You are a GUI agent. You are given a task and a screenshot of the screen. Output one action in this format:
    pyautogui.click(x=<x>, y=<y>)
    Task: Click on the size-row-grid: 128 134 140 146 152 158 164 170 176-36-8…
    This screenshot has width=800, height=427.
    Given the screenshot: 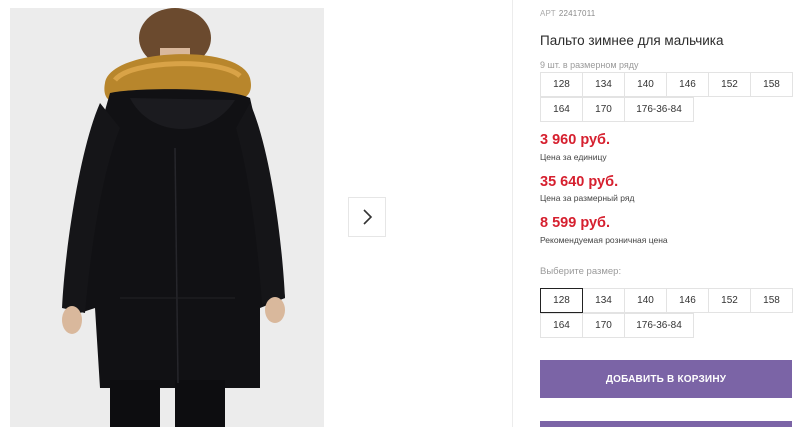 What is the action you would take?
    pyautogui.click(x=670, y=97)
    